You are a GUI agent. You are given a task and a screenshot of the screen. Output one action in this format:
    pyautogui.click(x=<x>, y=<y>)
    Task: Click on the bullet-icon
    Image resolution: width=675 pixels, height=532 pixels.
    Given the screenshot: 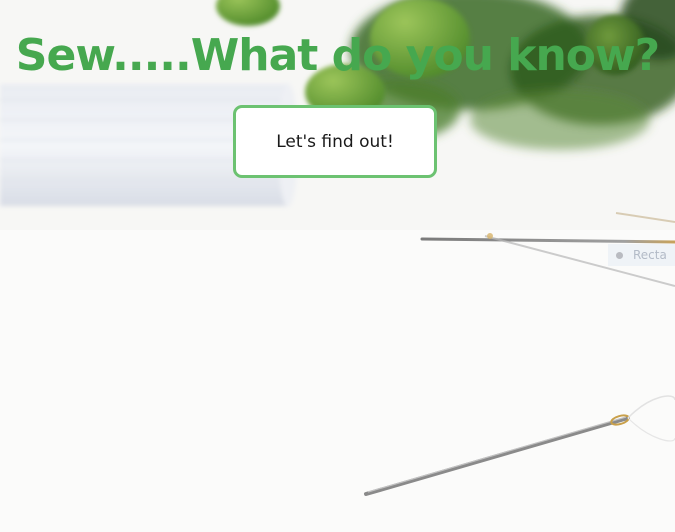 What is the action you would take?
    pyautogui.click(x=619, y=255)
    